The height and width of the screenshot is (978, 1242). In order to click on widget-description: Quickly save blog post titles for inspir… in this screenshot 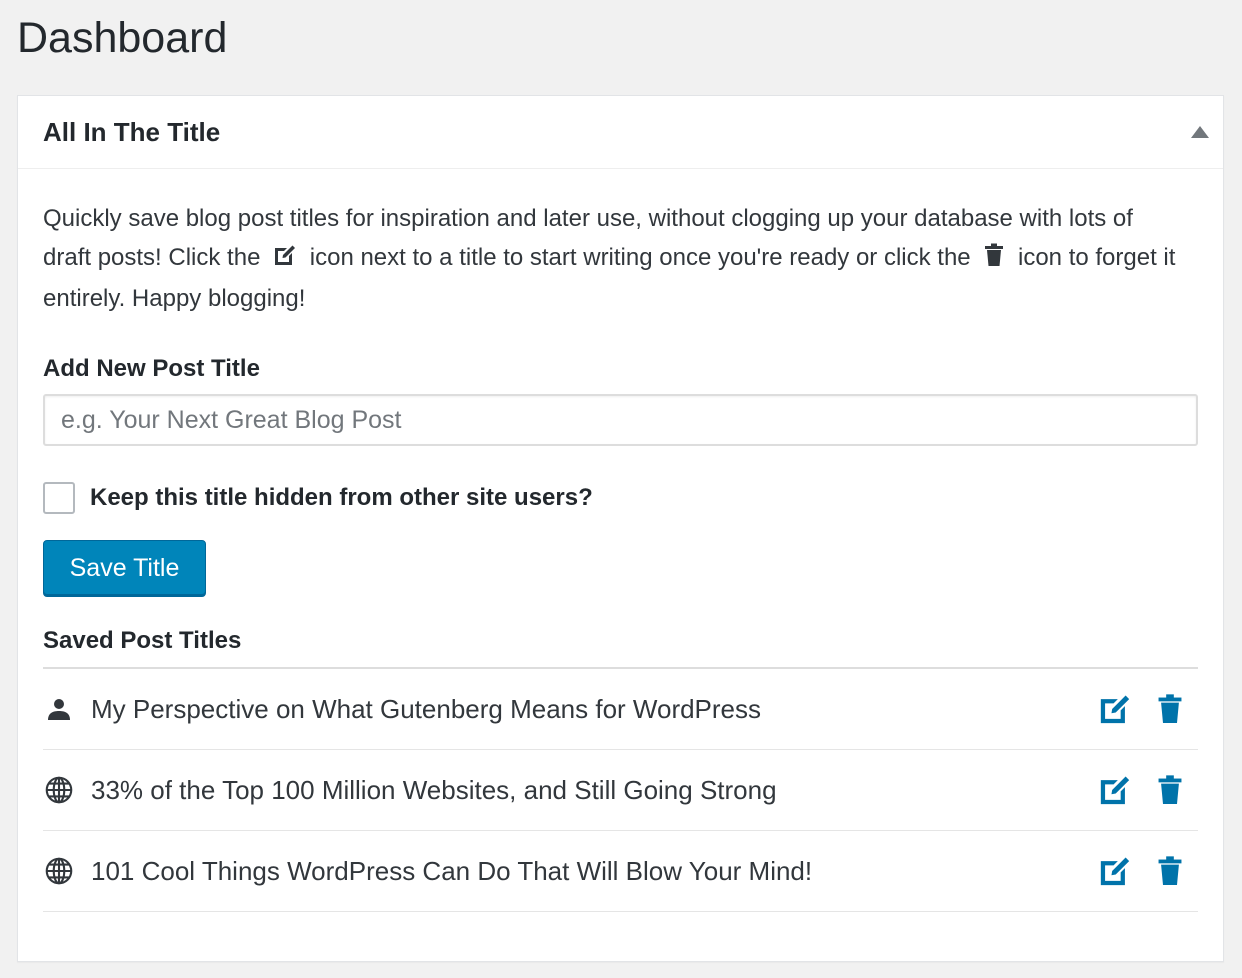, I will do `click(613, 258)`.